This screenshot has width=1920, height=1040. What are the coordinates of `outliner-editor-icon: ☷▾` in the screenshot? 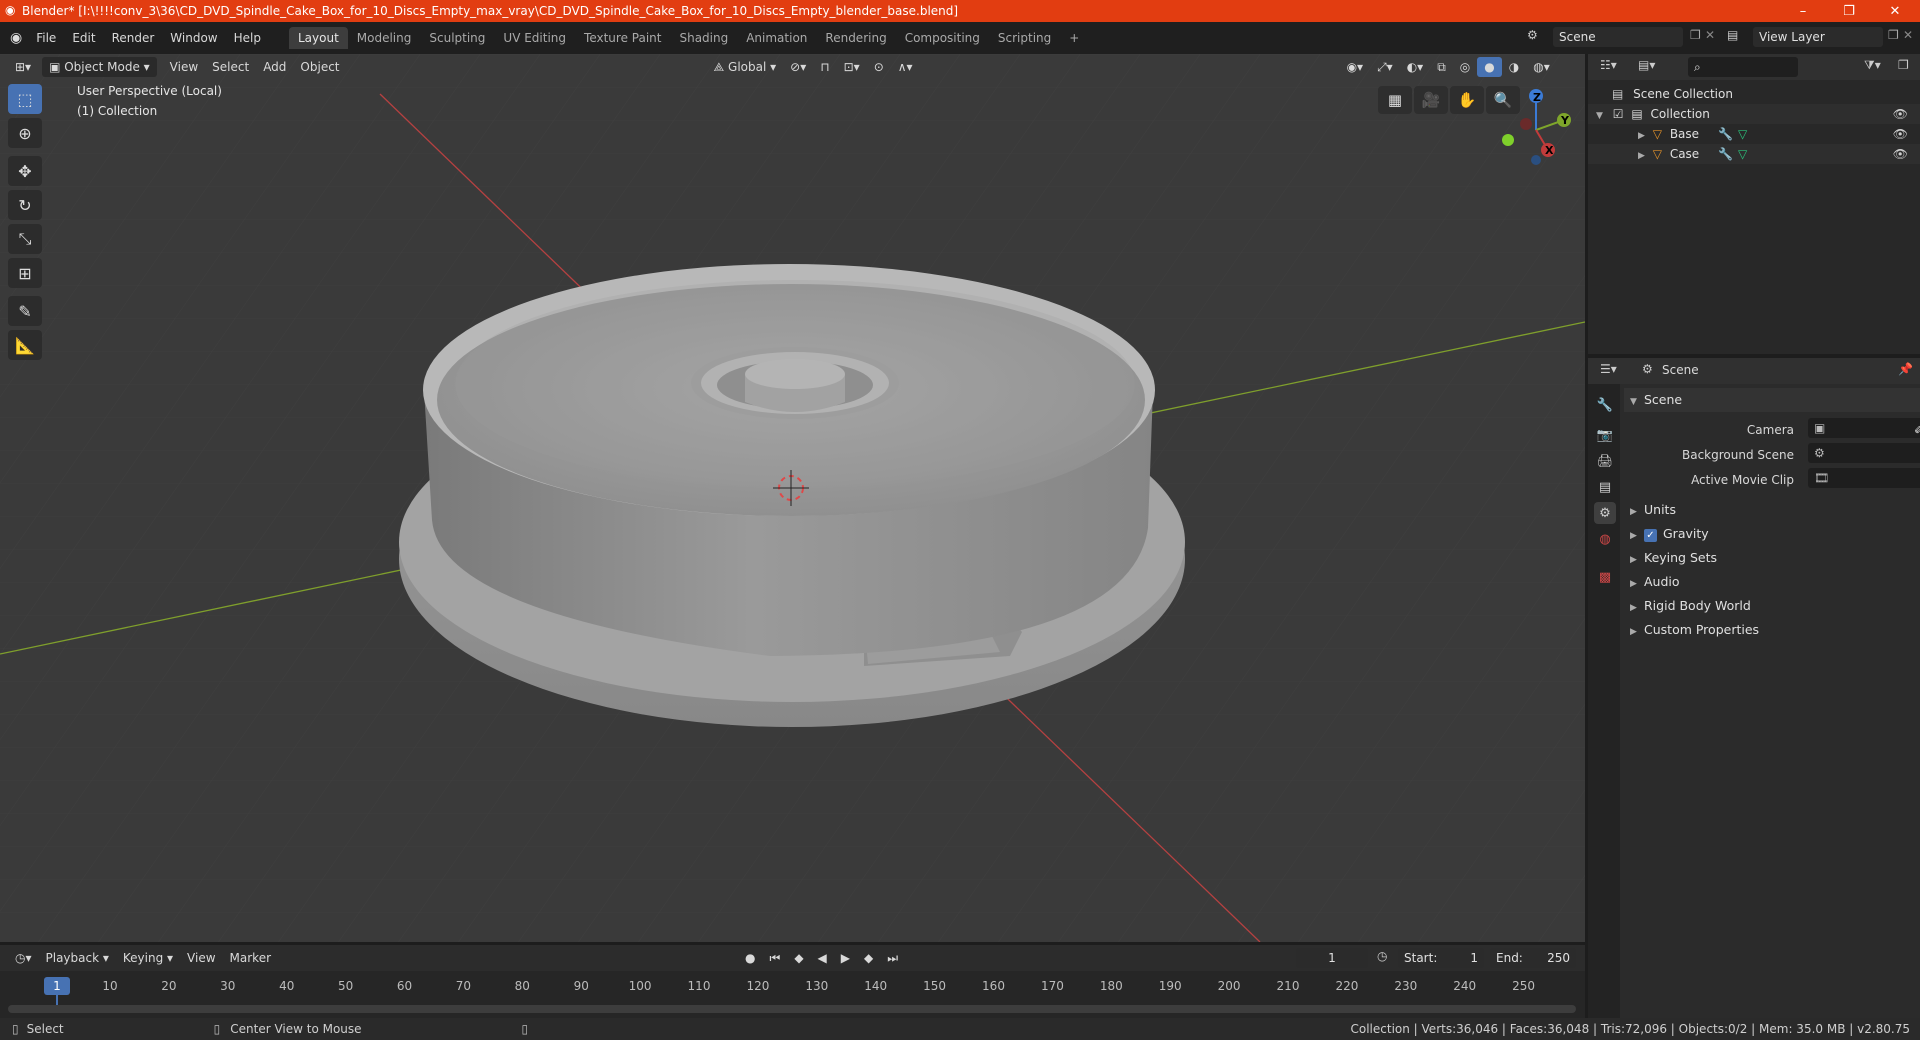 It's located at (1608, 65).